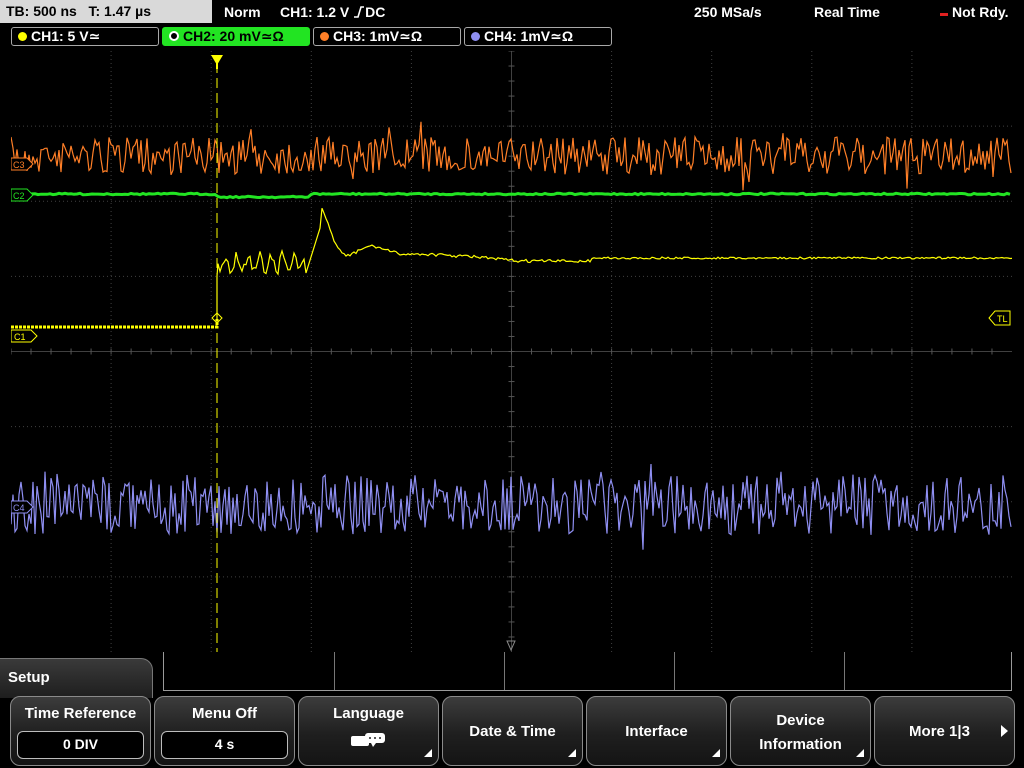 The width and height of the screenshot is (1024, 768). Describe the element at coordinates (80, 713) in the screenshot. I see `softkey-label: Time Reference` at that location.